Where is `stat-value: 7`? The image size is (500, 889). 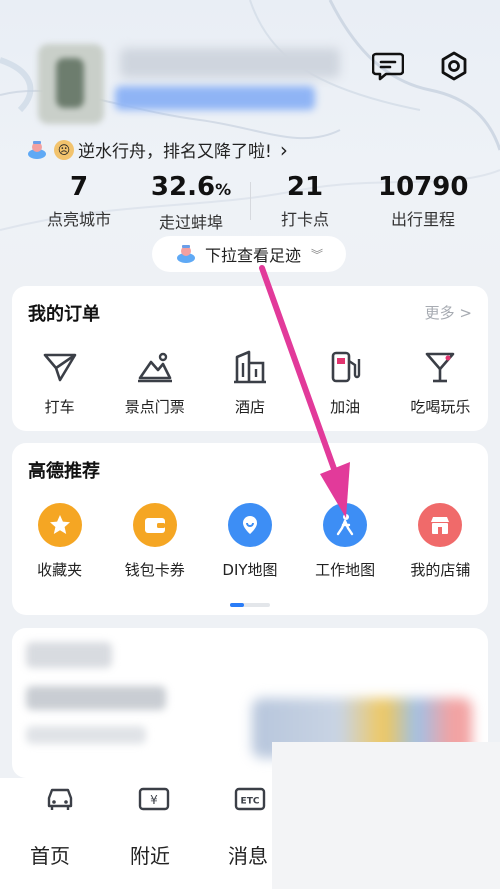
stat-value: 7 is located at coordinates (79, 187).